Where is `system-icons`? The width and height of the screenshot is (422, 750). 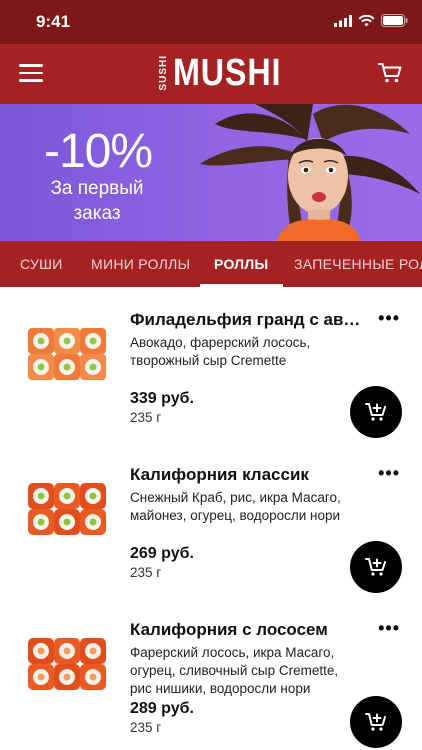 system-icons is located at coordinates (371, 20).